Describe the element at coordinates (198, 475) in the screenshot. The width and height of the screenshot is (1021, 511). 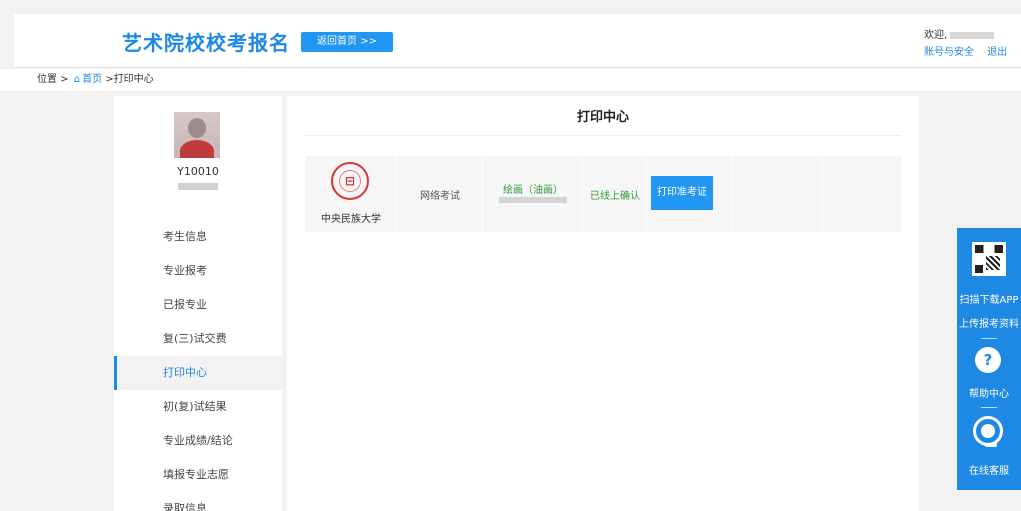
I see `sidebar-item-major-preference: 填报专业志愿` at that location.